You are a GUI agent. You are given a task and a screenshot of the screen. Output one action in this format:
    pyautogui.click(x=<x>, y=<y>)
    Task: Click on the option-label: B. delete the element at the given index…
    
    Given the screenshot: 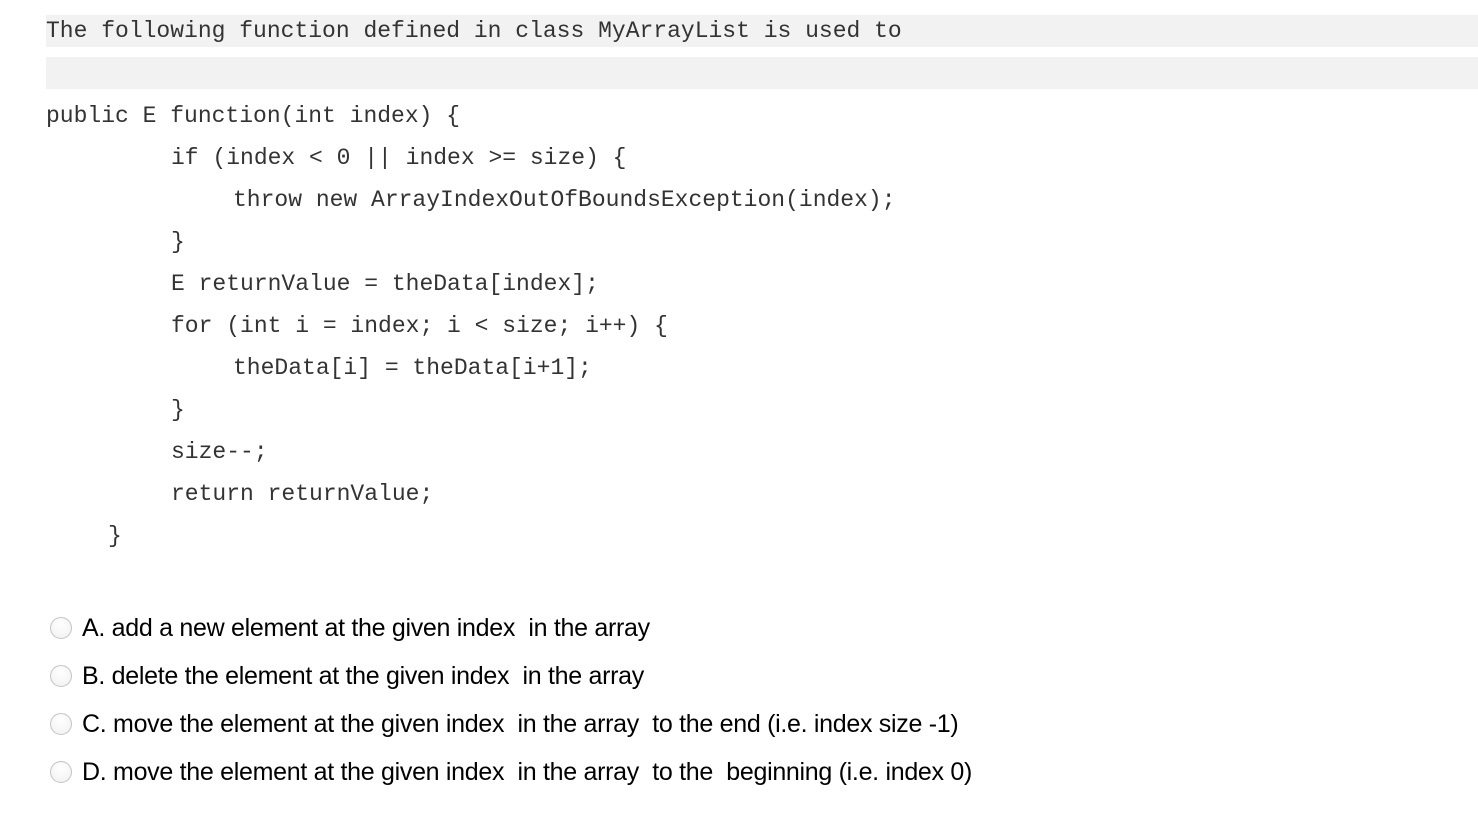 What is the action you would take?
    pyautogui.click(x=363, y=675)
    